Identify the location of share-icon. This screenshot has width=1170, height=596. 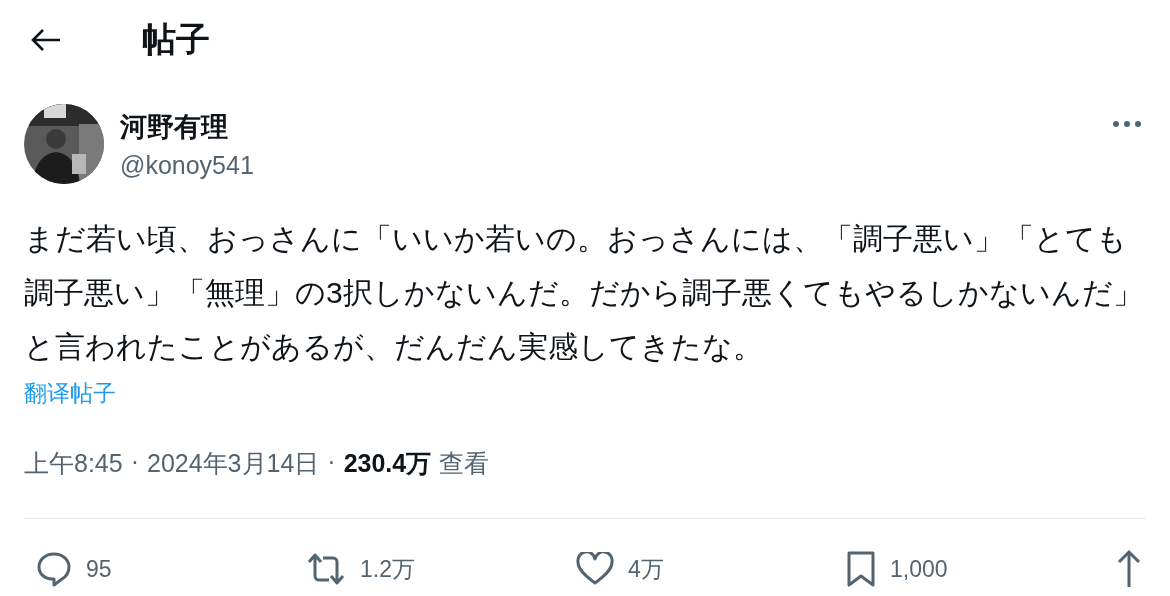
(1129, 569).